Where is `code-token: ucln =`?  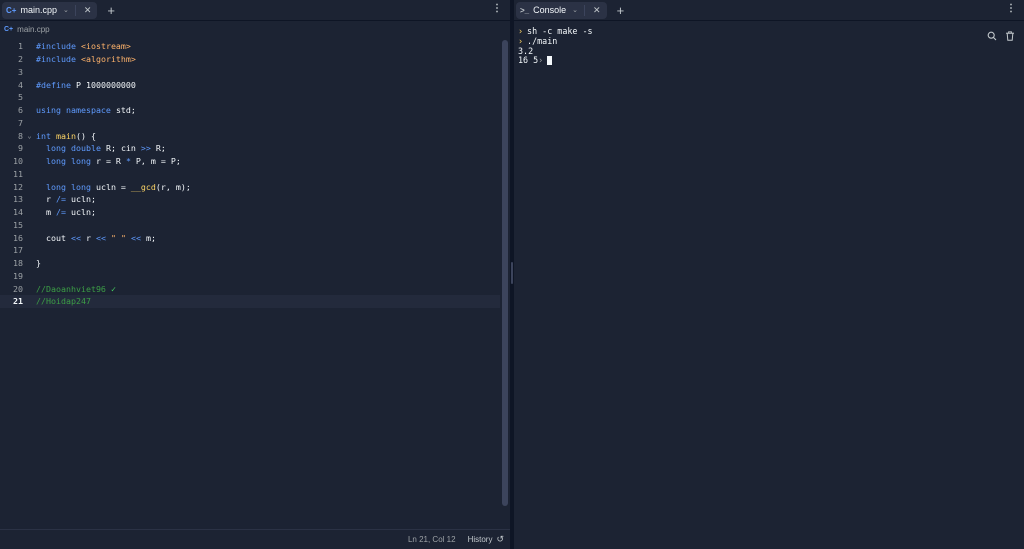 code-token: ucln = is located at coordinates (113, 186).